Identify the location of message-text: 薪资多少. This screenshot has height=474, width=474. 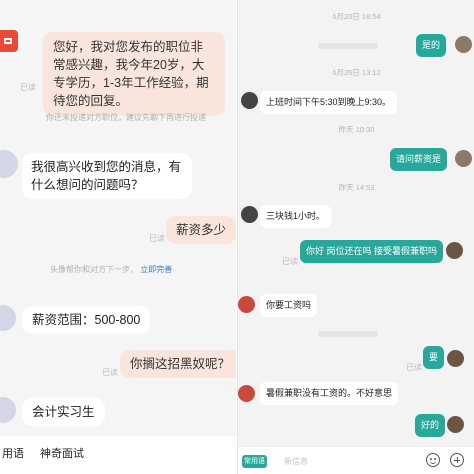
(201, 230).